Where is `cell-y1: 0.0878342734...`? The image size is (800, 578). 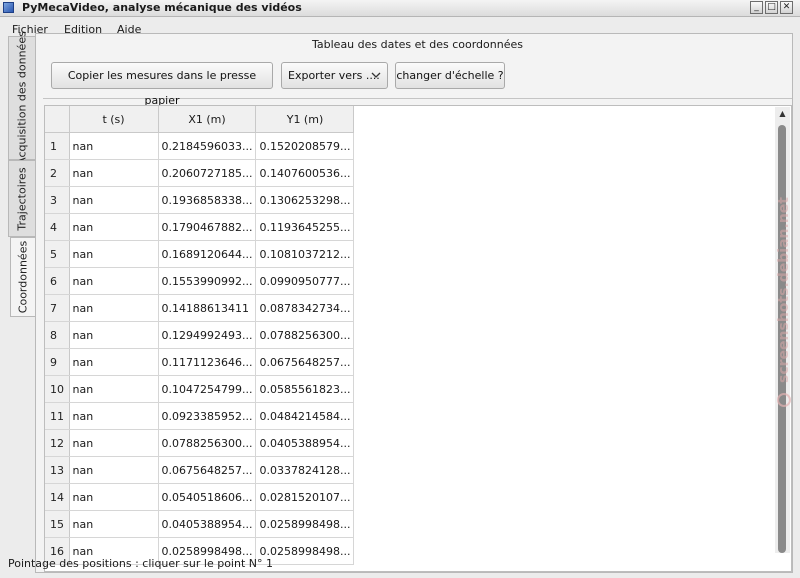
cell-y1: 0.0878342734... is located at coordinates (305, 308).